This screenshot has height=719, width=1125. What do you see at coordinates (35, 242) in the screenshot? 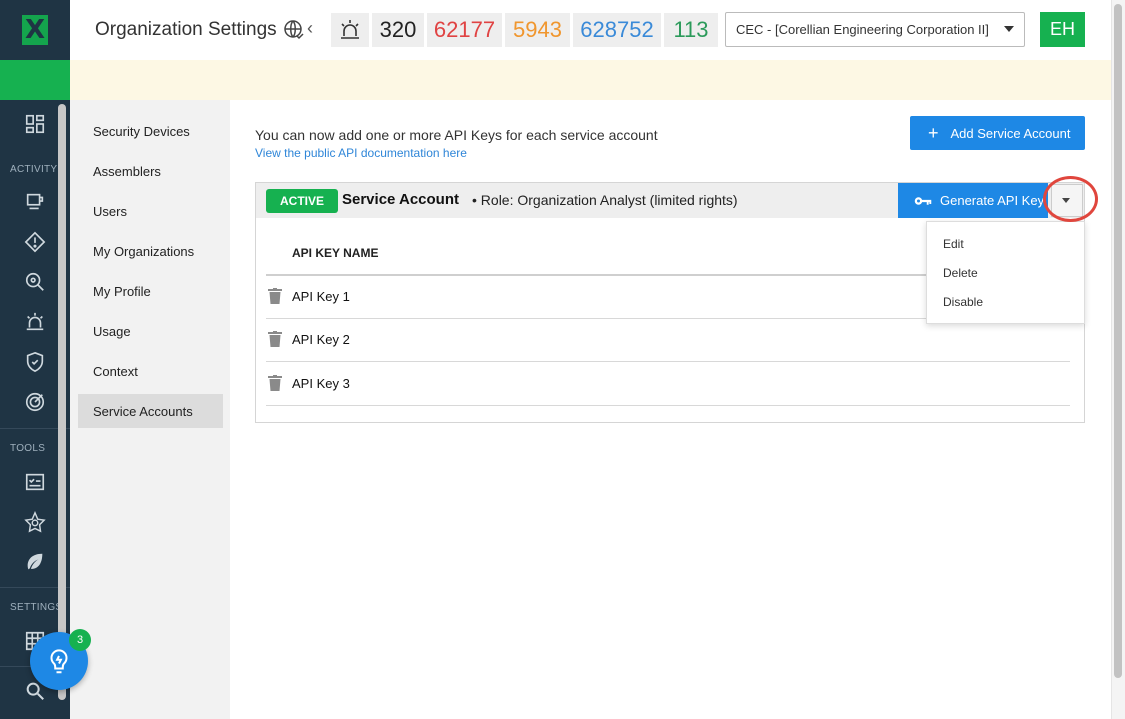
I see `alert-diamond-icon` at bounding box center [35, 242].